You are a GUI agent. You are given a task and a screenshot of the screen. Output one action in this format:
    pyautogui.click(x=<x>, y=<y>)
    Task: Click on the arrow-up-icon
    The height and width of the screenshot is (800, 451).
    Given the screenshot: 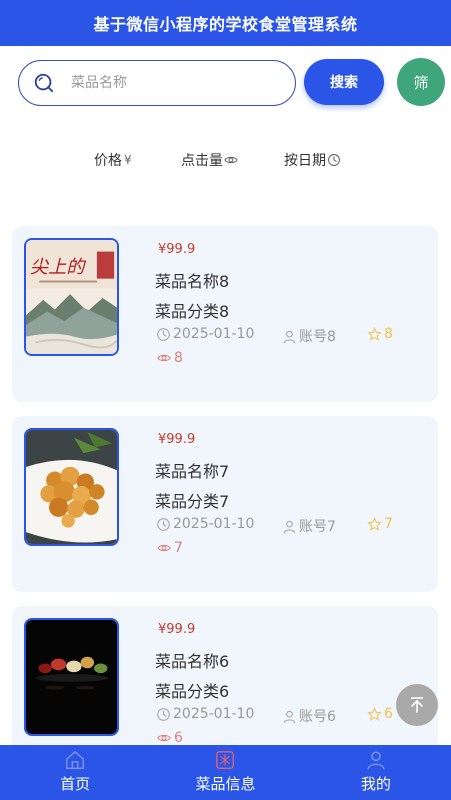 What is the action you would take?
    pyautogui.click(x=417, y=705)
    